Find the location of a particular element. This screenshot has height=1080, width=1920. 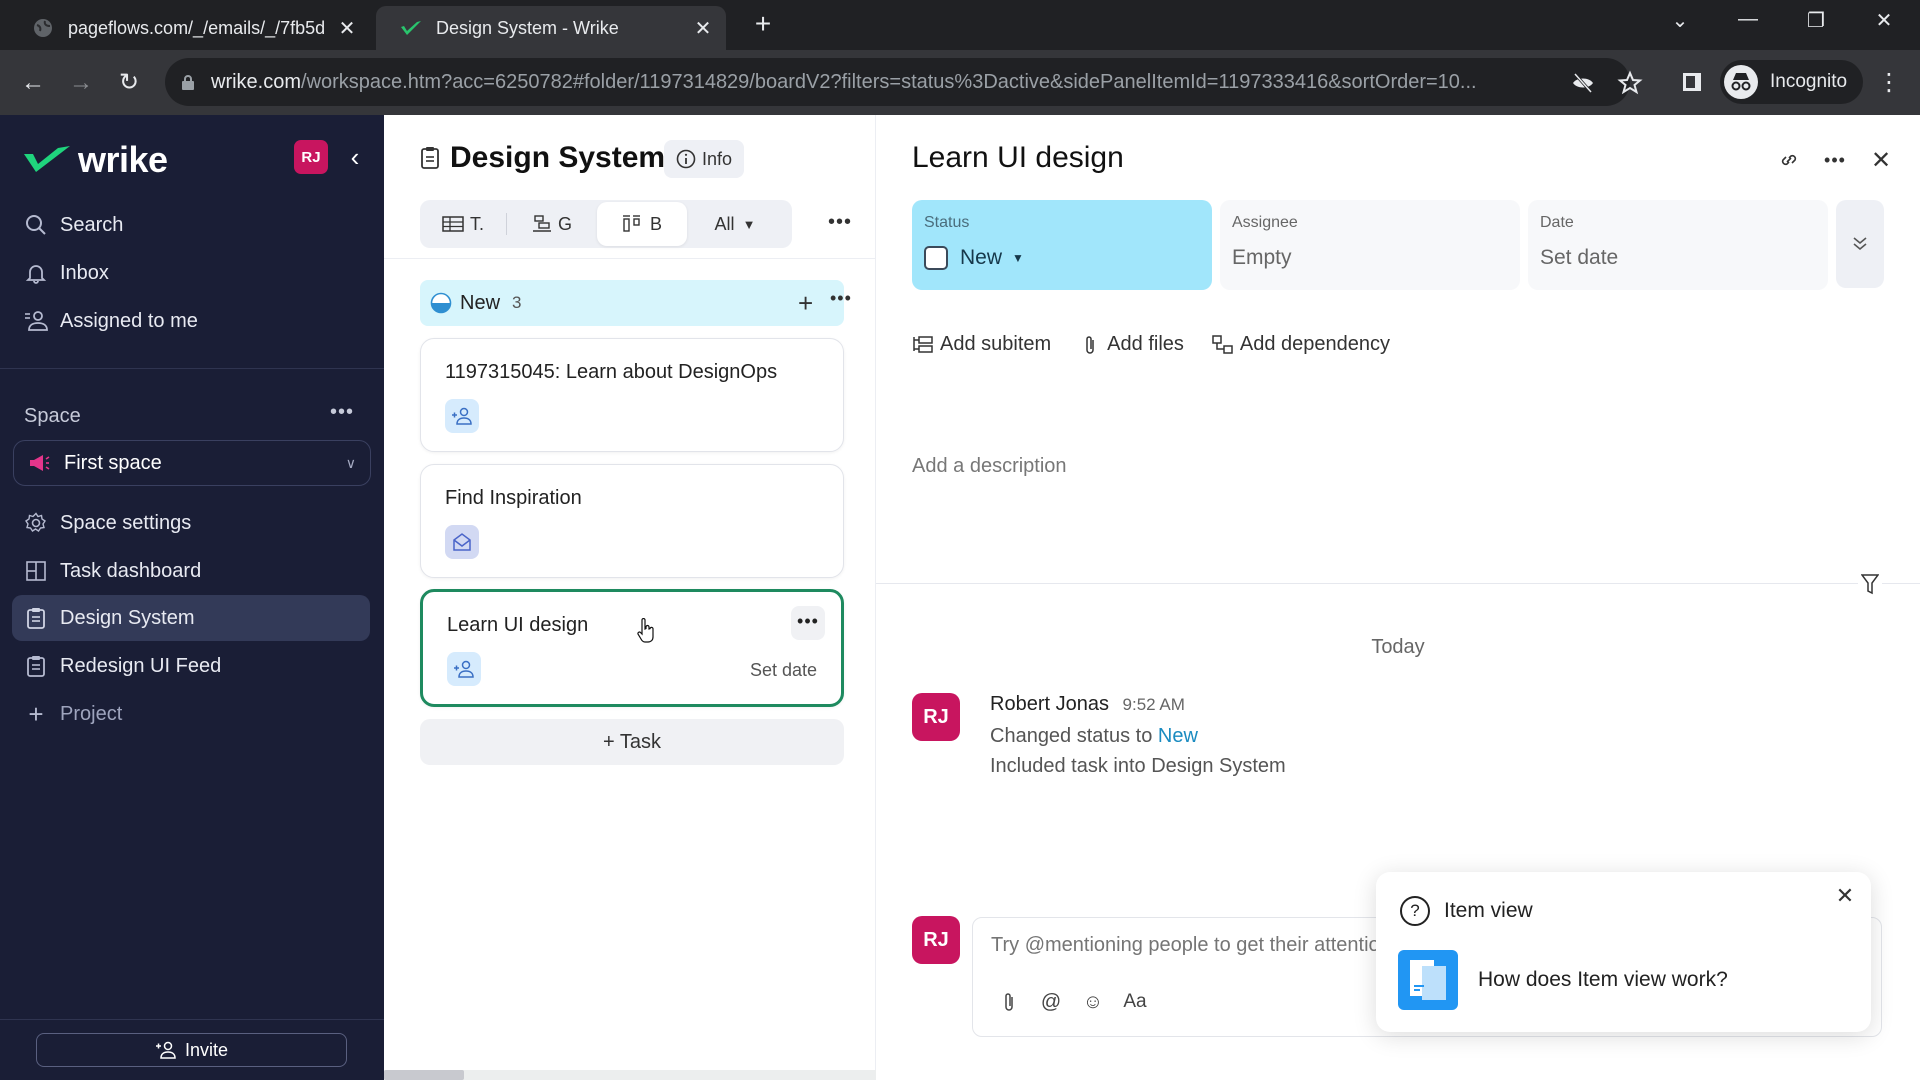

comment-avatar: RJ is located at coordinates (936, 940).